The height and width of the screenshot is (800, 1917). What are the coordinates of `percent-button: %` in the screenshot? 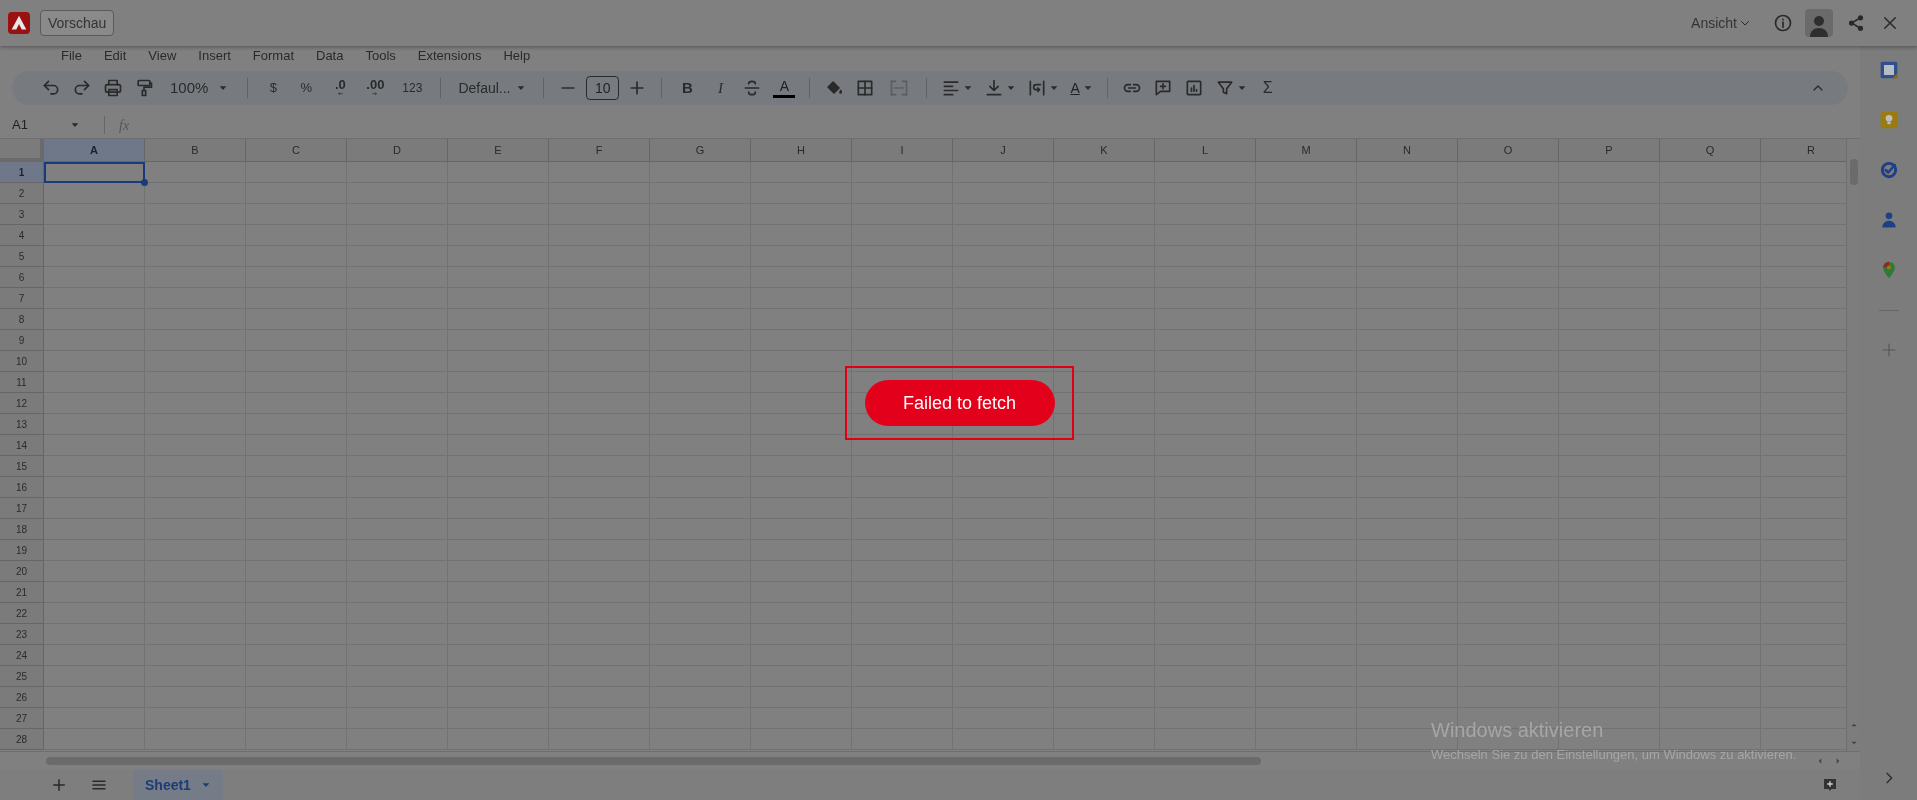 It's located at (306, 88).